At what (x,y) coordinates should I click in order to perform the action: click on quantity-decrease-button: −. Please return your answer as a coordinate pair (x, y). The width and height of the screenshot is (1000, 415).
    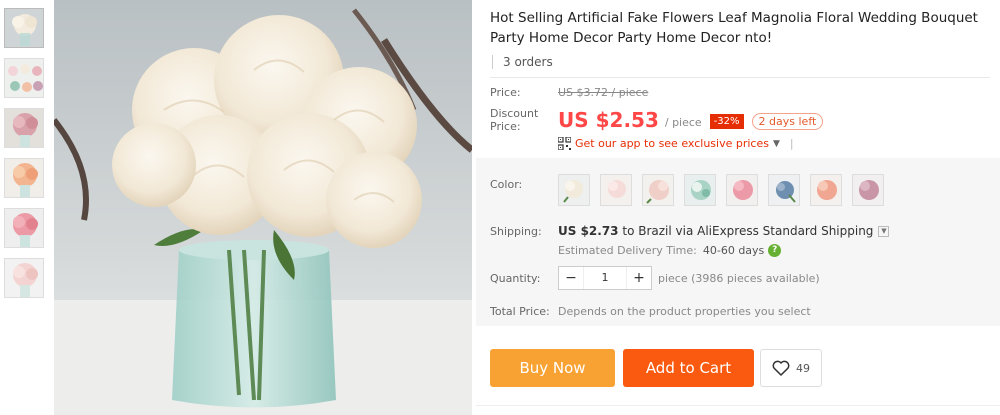
    Looking at the image, I should click on (571, 278).